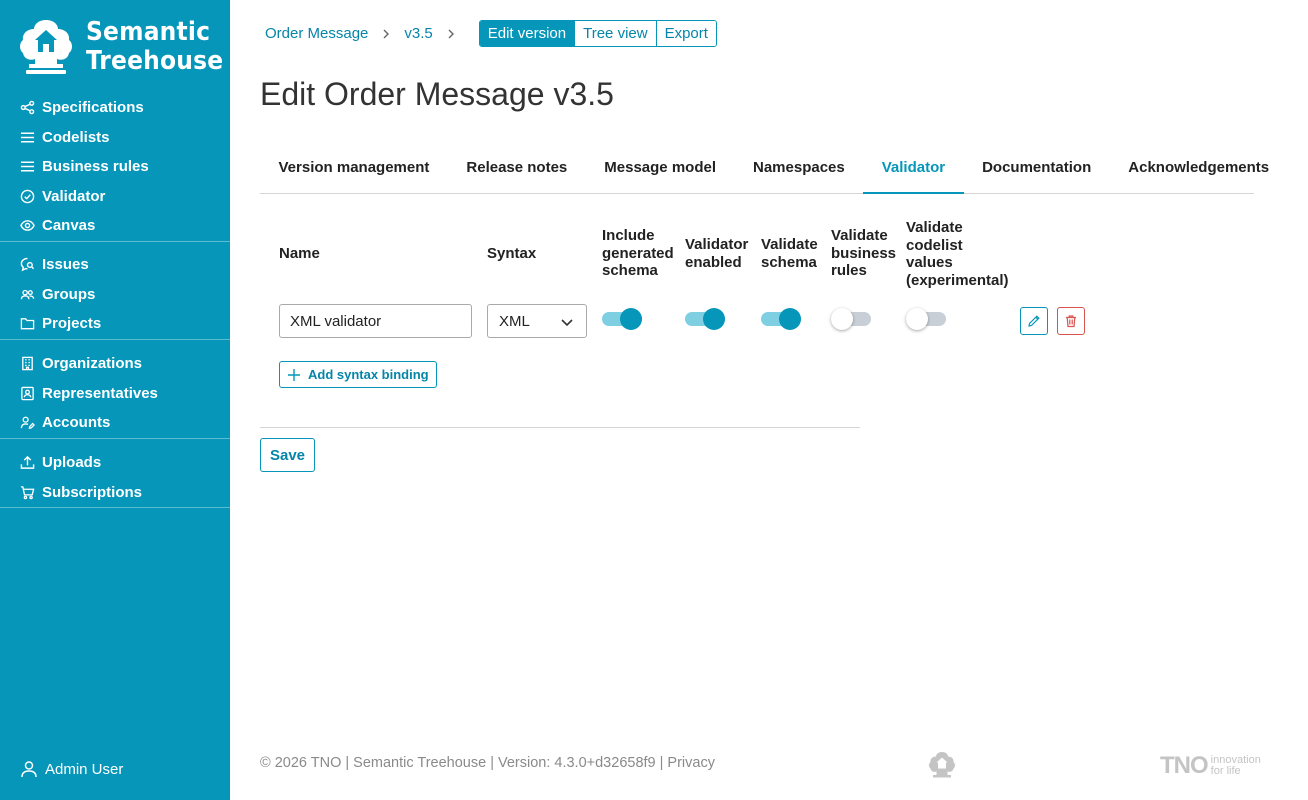 Image resolution: width=1308 pixels, height=800 pixels. What do you see at coordinates (72, 324) in the screenshot?
I see `sidebar-item-label: Projects` at bounding box center [72, 324].